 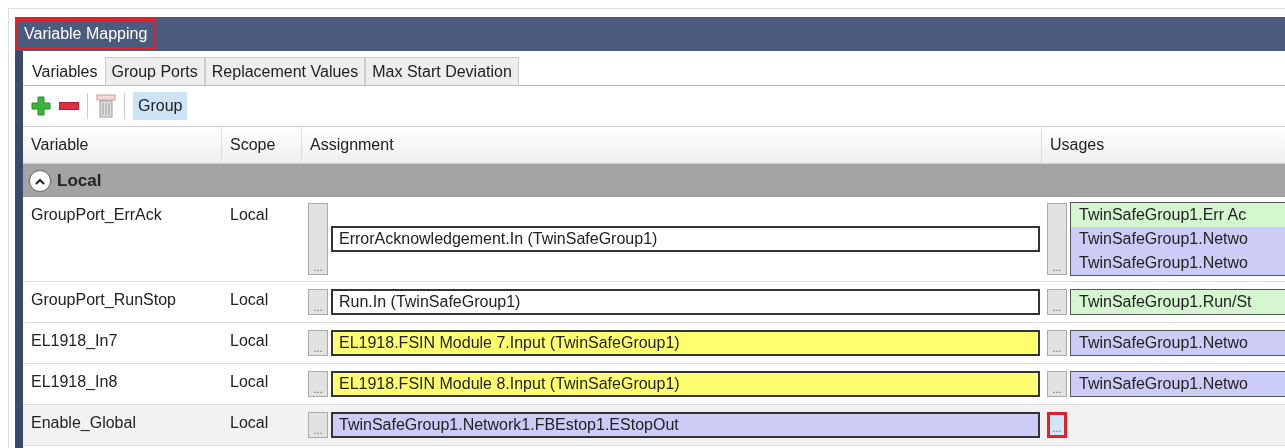 What do you see at coordinates (285, 71) in the screenshot?
I see `tab: Replacement Values` at bounding box center [285, 71].